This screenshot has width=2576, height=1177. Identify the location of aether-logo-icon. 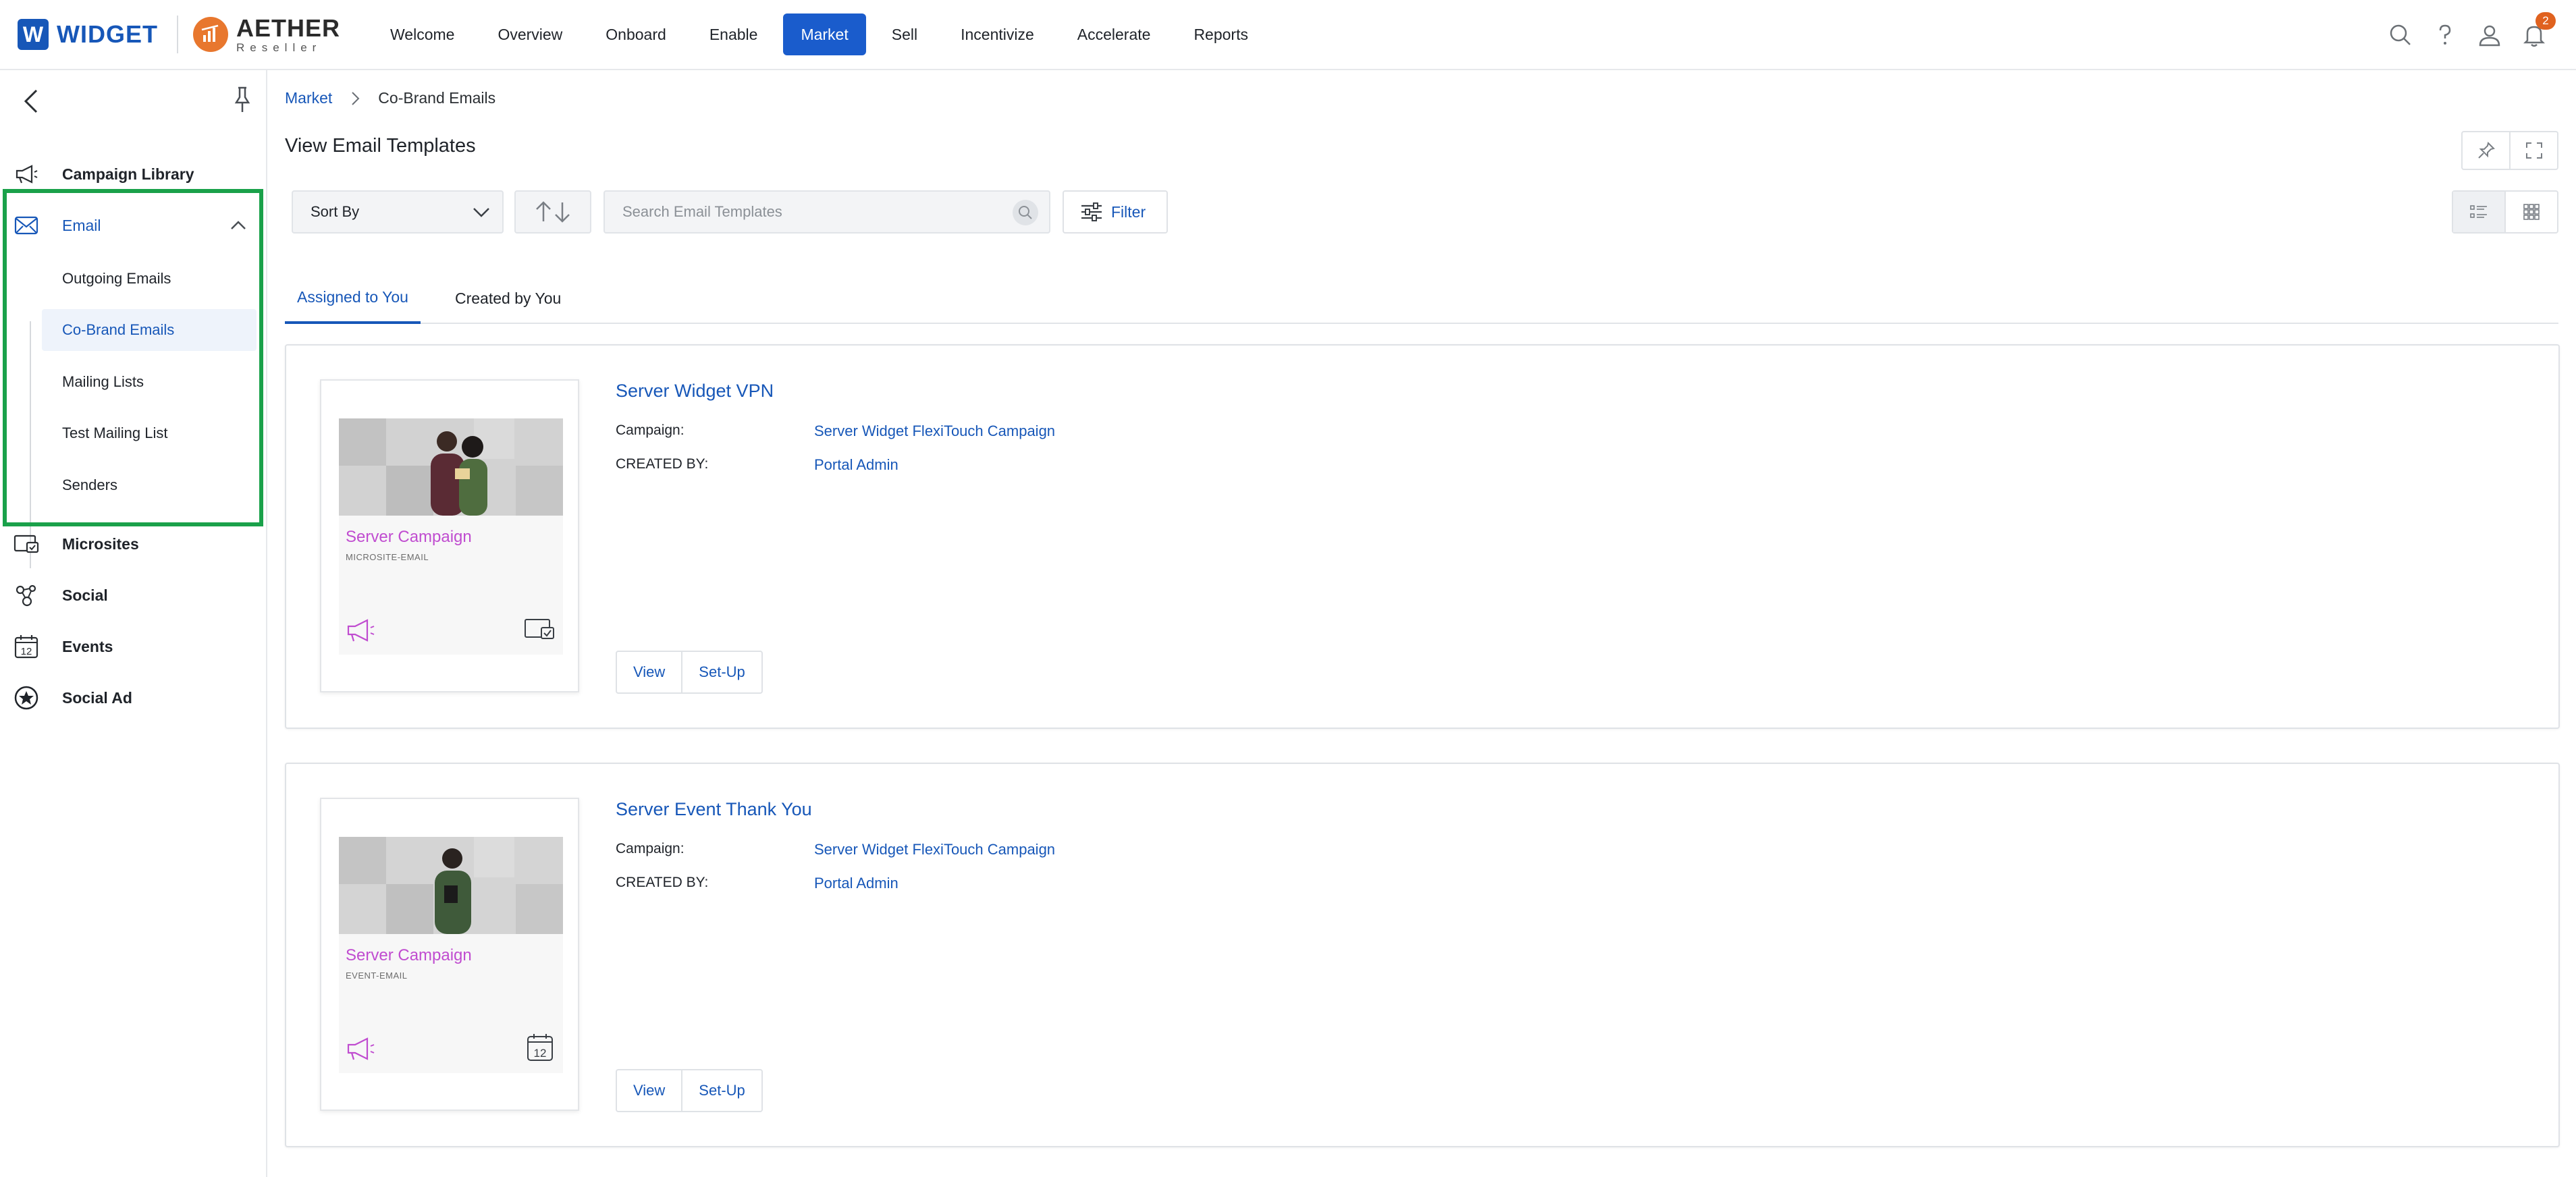
(210, 34).